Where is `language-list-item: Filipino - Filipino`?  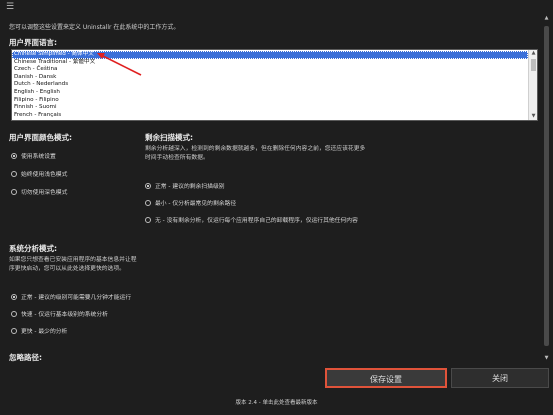 language-list-item: Filipino - Filipino is located at coordinates (270, 101).